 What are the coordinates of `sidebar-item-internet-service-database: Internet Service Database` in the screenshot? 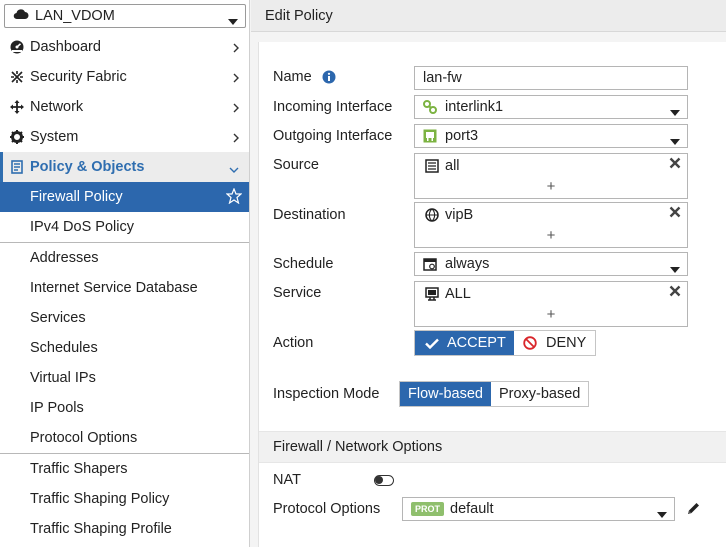 It's located at (124, 288).